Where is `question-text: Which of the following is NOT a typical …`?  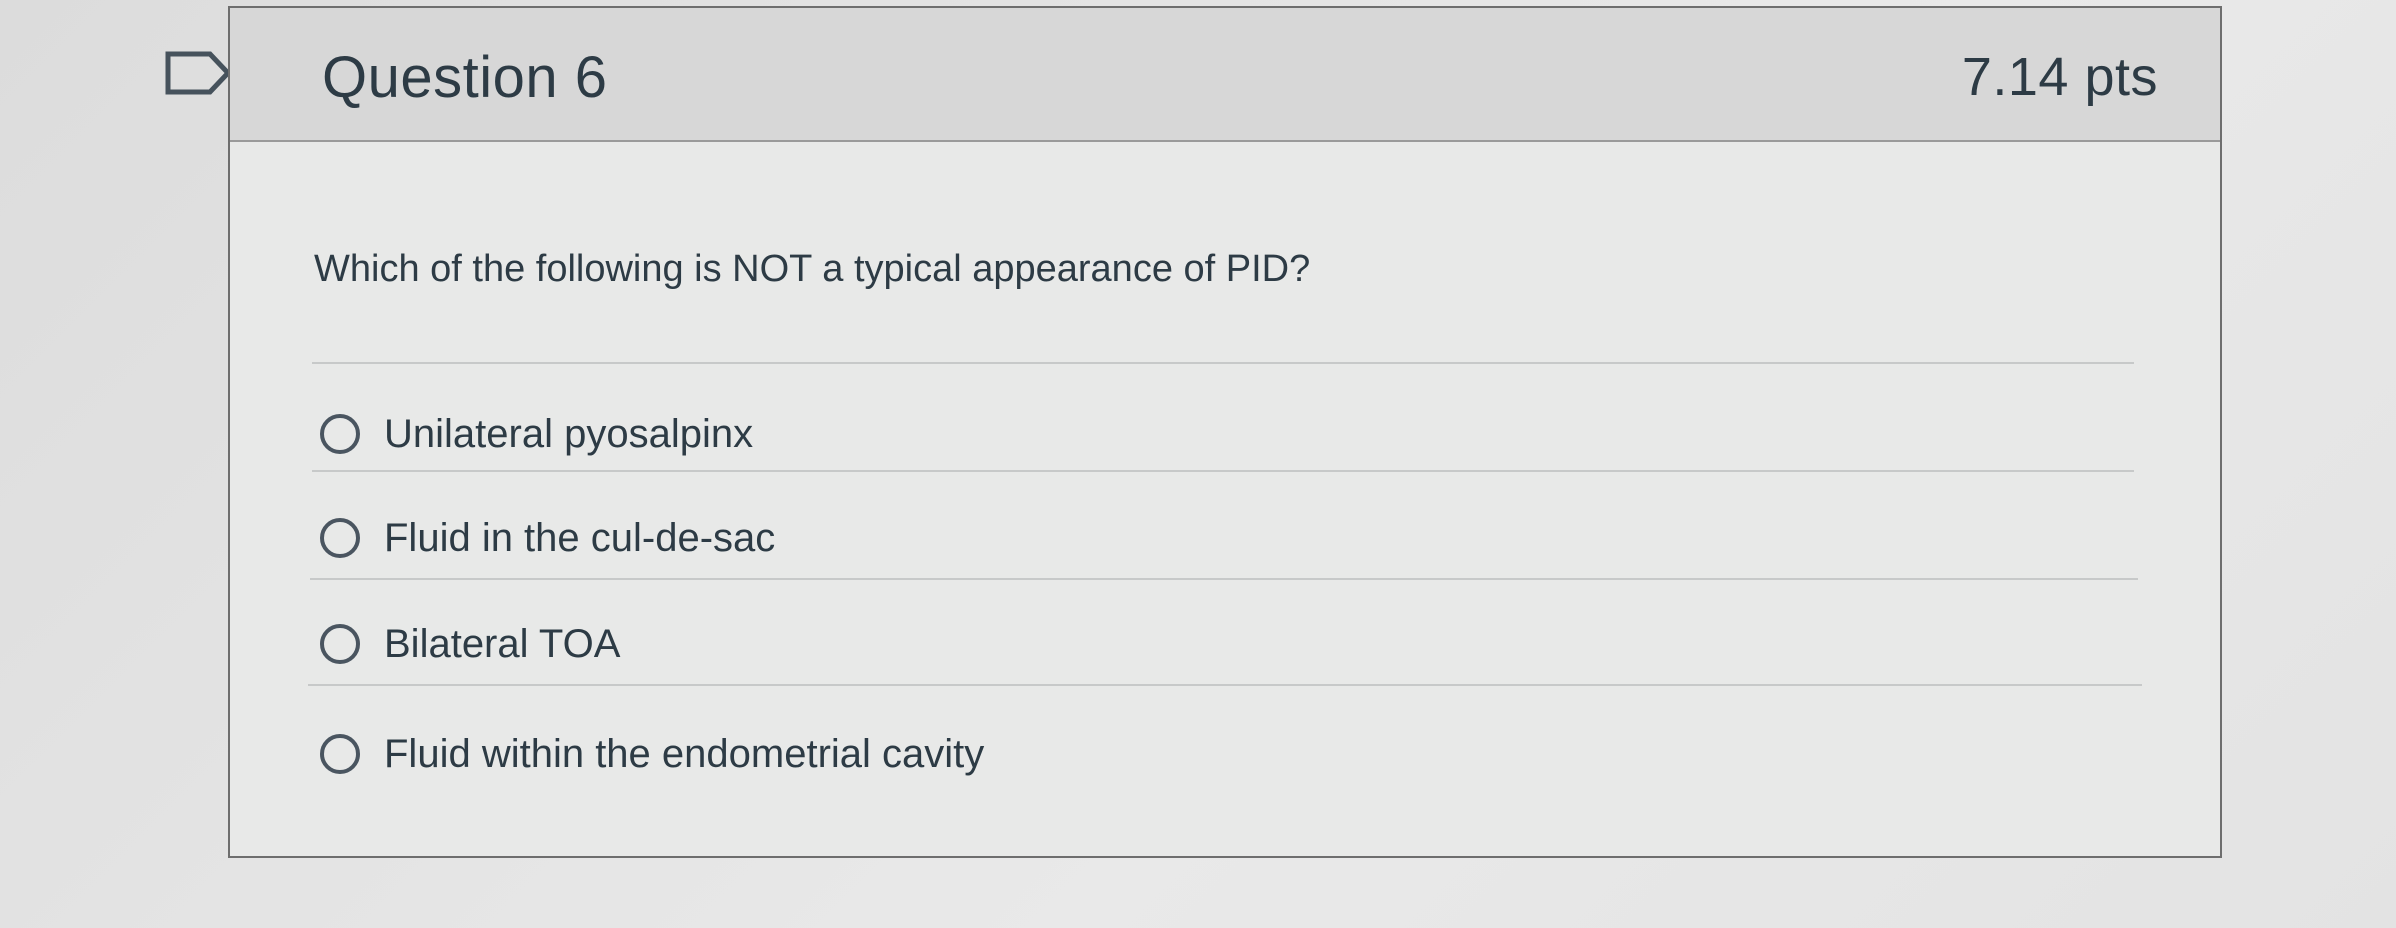 question-text: Which of the following is NOT a typical … is located at coordinates (812, 269).